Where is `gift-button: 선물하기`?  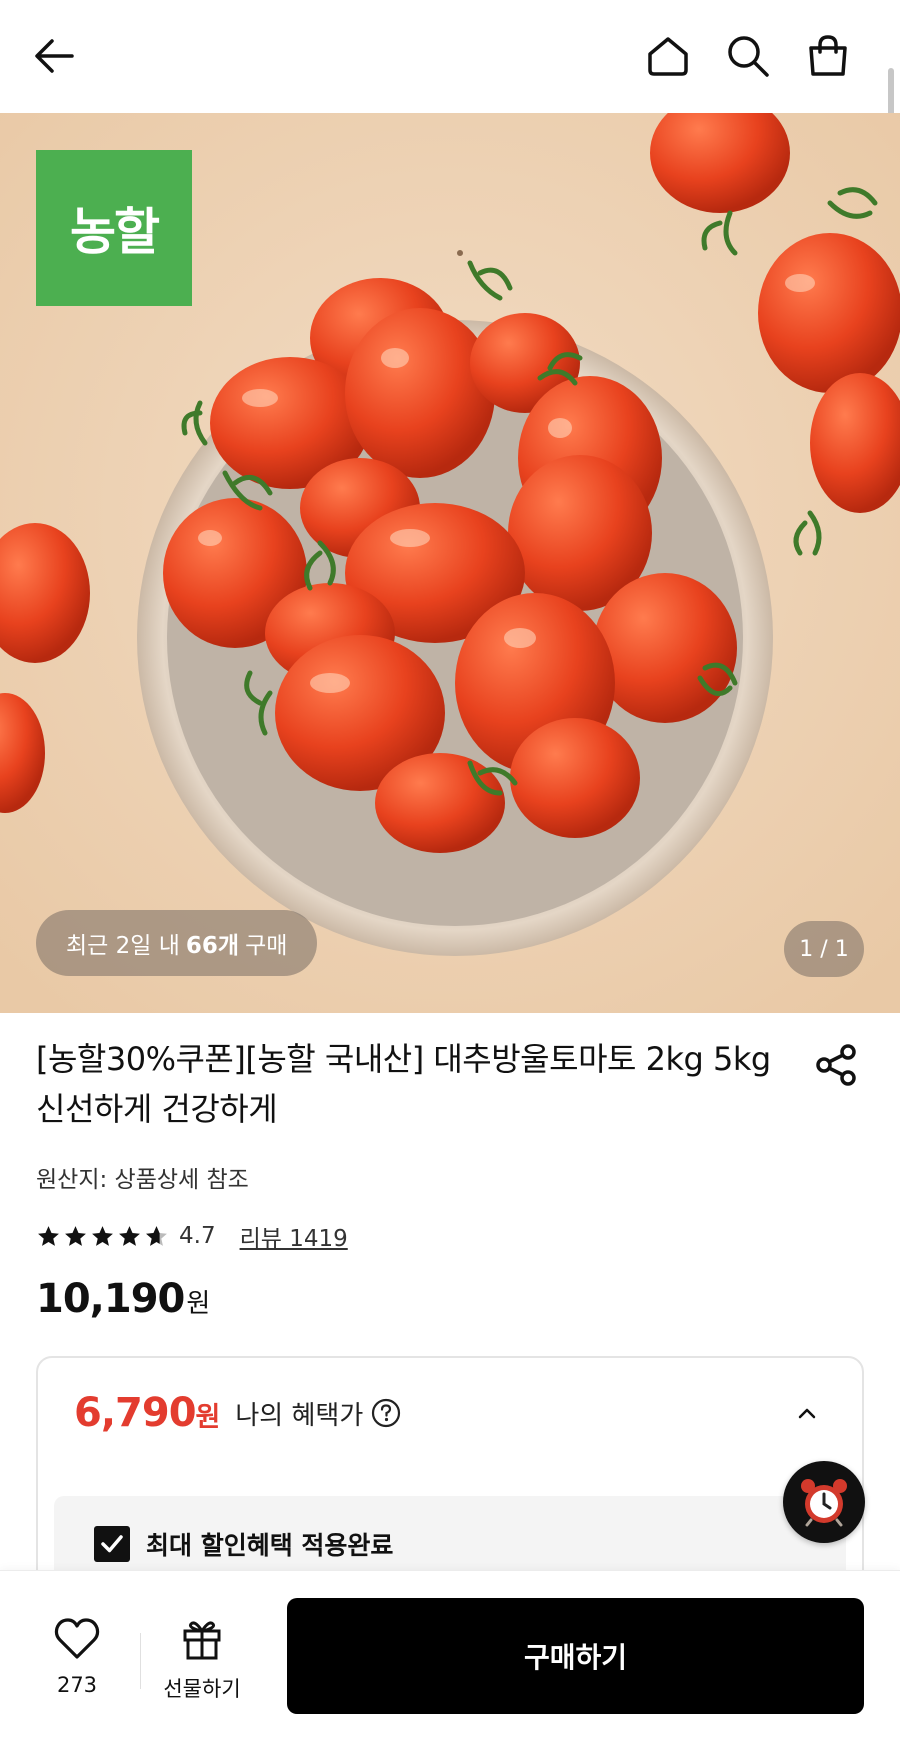
gift-button: 선물하기 is located at coordinates (202, 1660).